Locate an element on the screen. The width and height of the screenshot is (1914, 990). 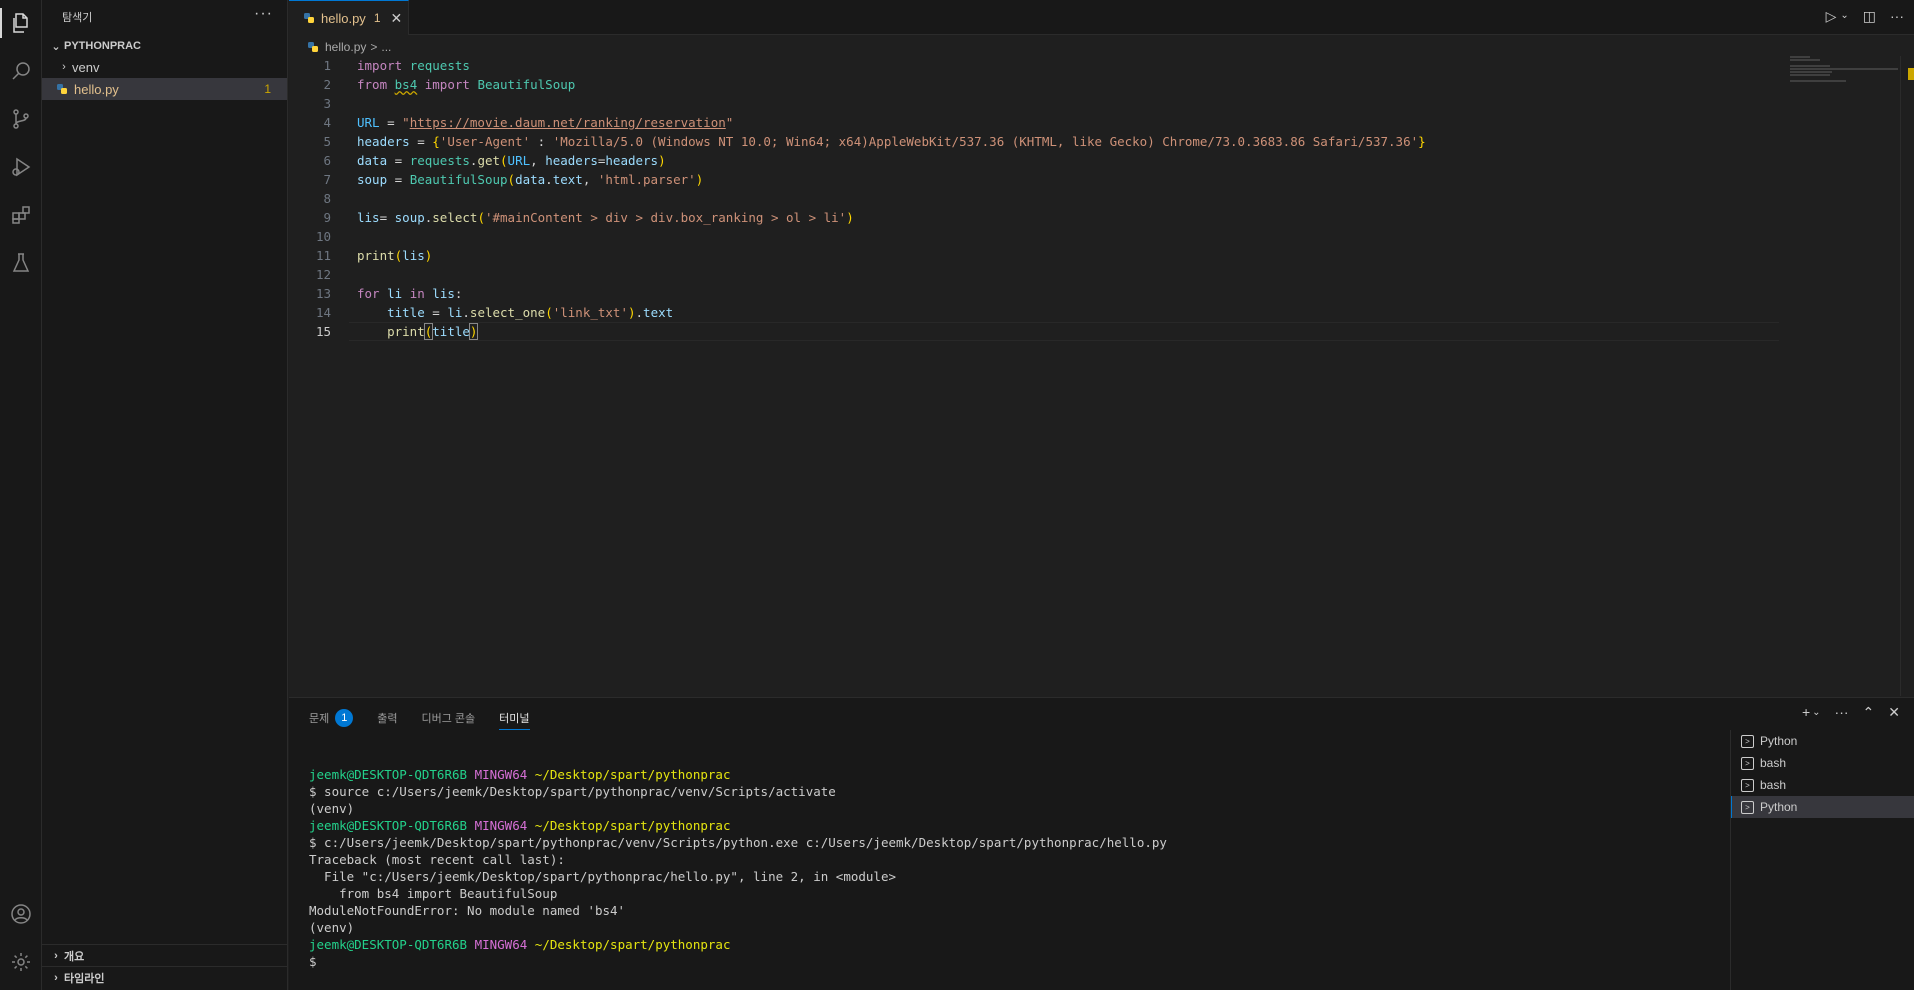
breadcrumb-file: hello.py is located at coordinates (345, 47).